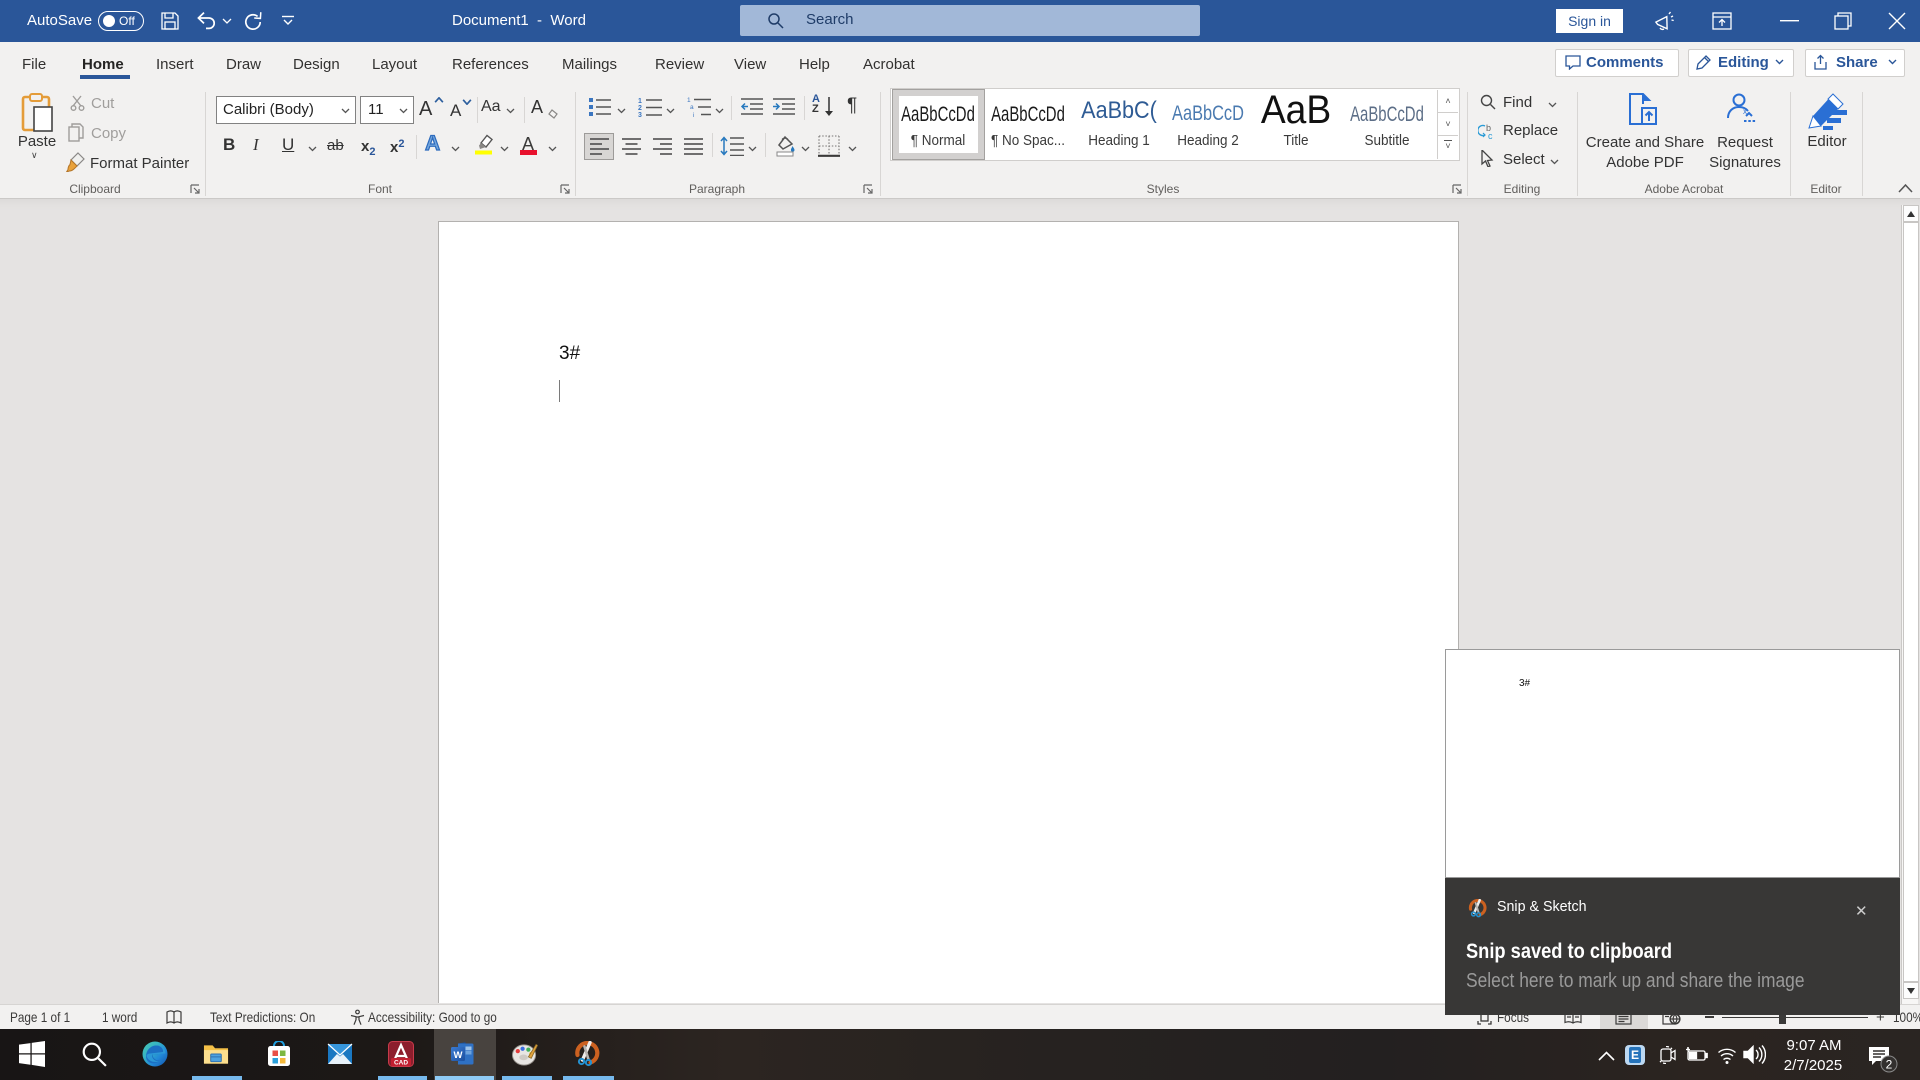  Describe the element at coordinates (692, 107) in the screenshot. I see `svg-text: a` at that location.